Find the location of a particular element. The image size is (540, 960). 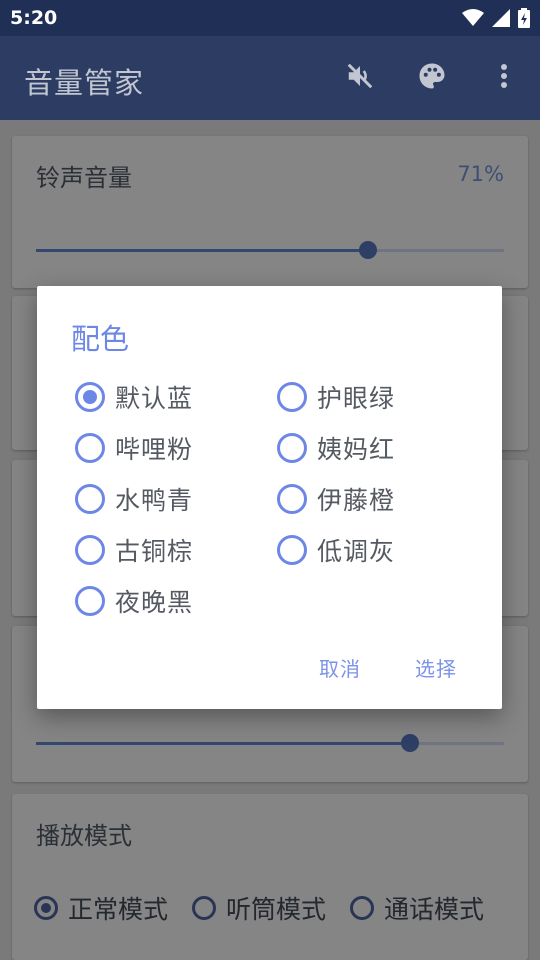

option-label: 夜晚黑 is located at coordinates (154, 602).